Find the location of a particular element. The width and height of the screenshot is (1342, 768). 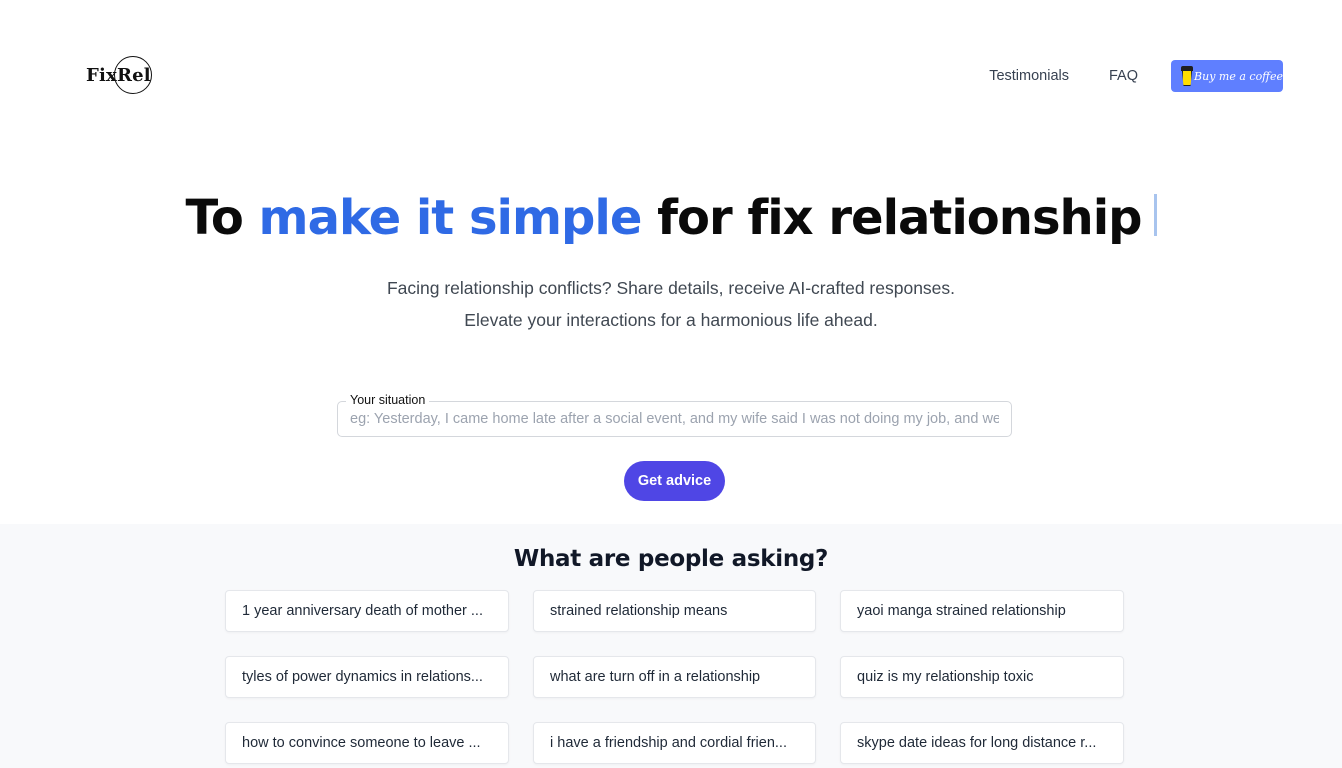

coffee-cup-icon is located at coordinates (1187, 76).